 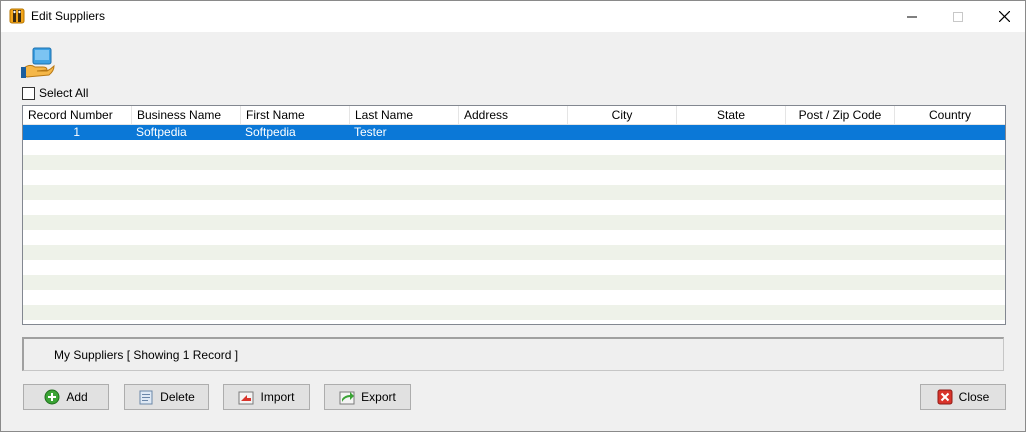 I want to click on select-all-checkbox: Select All, so click(x=55, y=93).